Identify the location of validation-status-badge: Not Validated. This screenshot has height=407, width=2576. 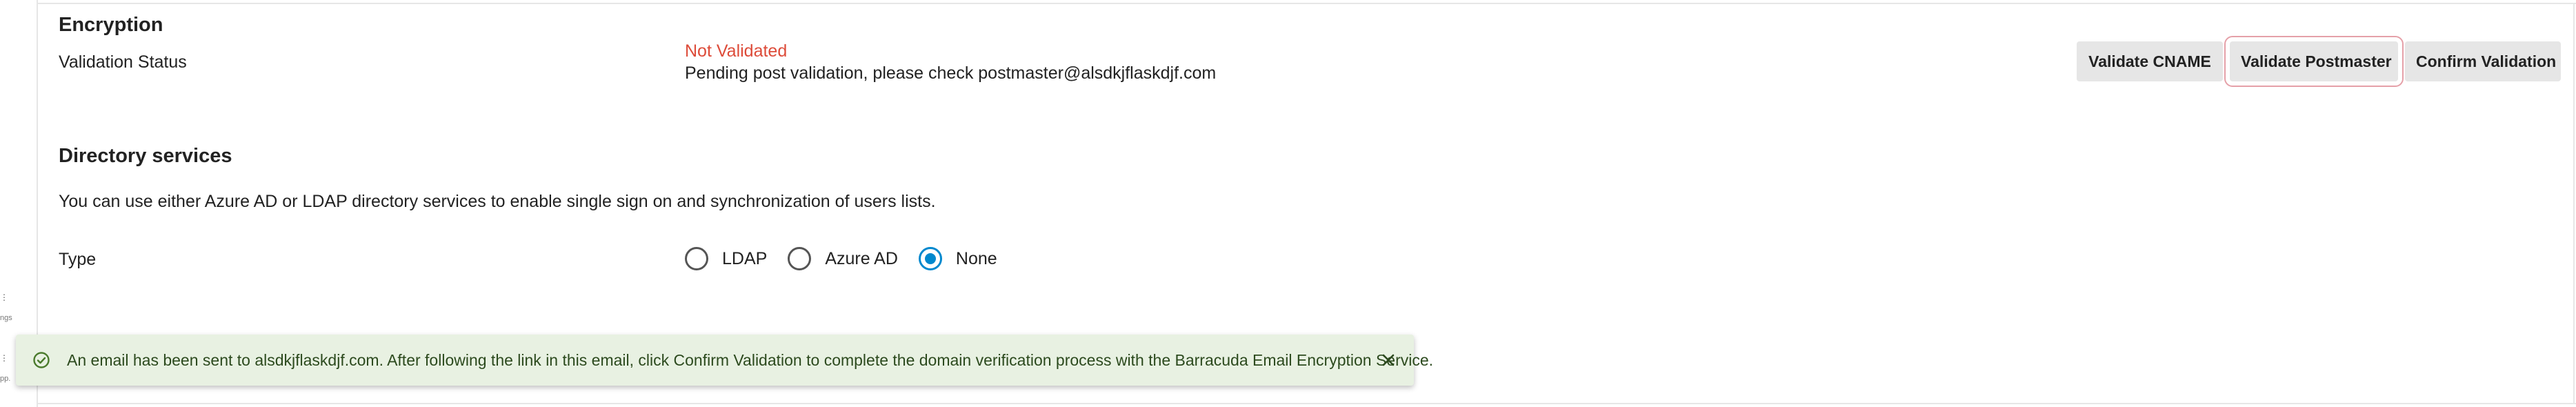
(736, 51).